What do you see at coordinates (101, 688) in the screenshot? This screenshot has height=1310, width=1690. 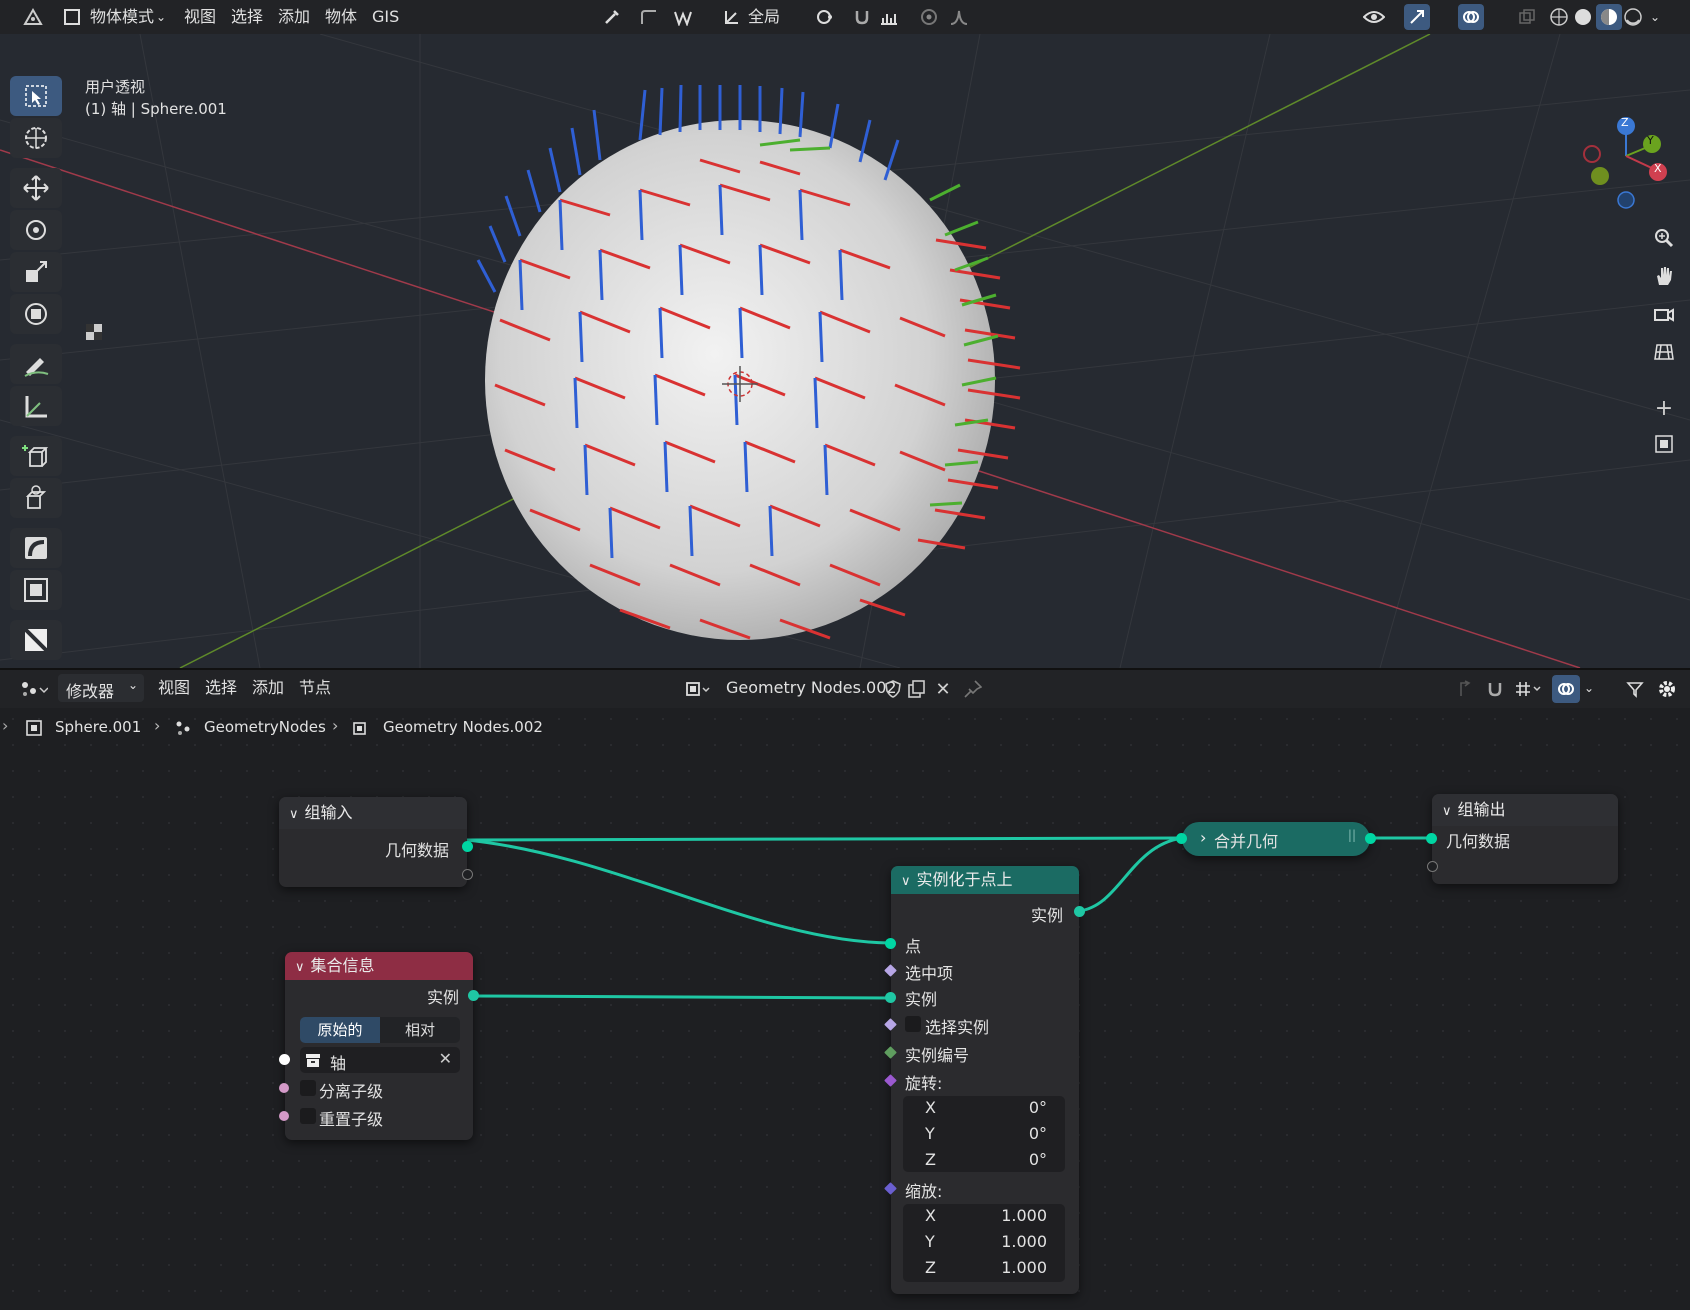 I see `editor-context-dropdown: 修改器 ⌄` at bounding box center [101, 688].